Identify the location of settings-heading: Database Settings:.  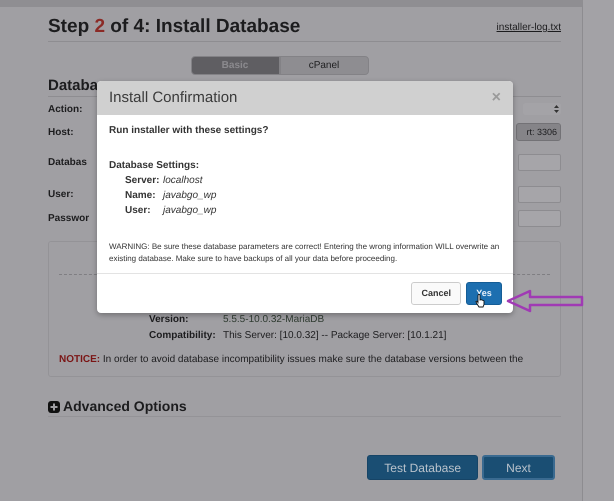
(154, 166).